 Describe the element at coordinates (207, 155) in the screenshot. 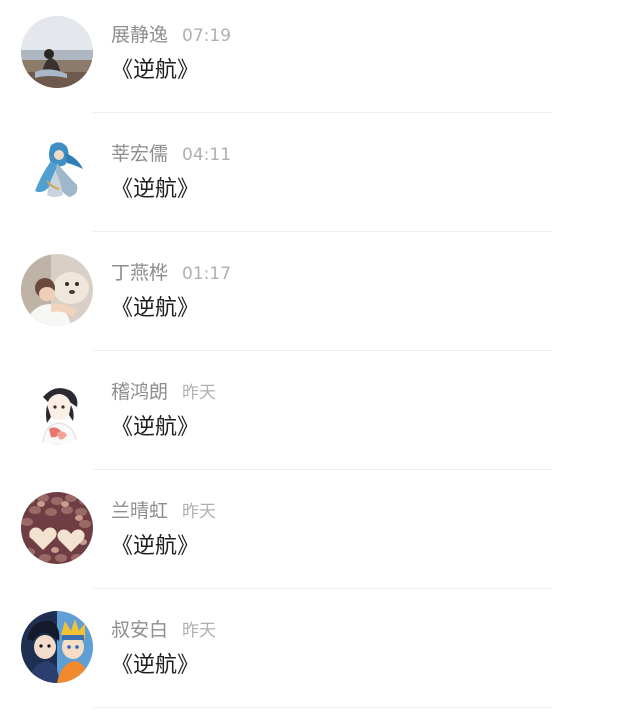

I see `comment-time: 04:11` at that location.